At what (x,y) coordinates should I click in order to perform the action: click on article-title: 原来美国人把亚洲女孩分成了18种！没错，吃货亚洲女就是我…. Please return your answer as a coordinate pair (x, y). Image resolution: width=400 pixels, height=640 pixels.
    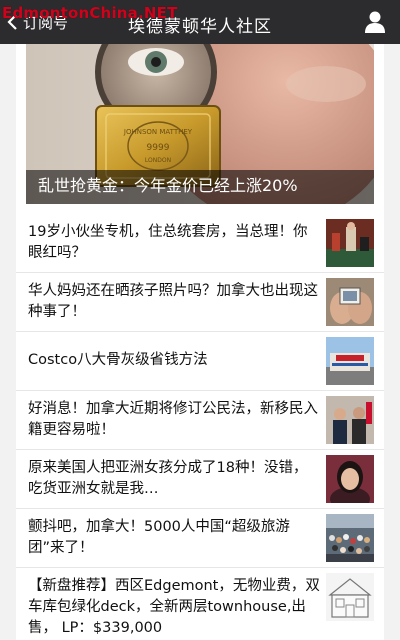
    Looking at the image, I should click on (168, 478).